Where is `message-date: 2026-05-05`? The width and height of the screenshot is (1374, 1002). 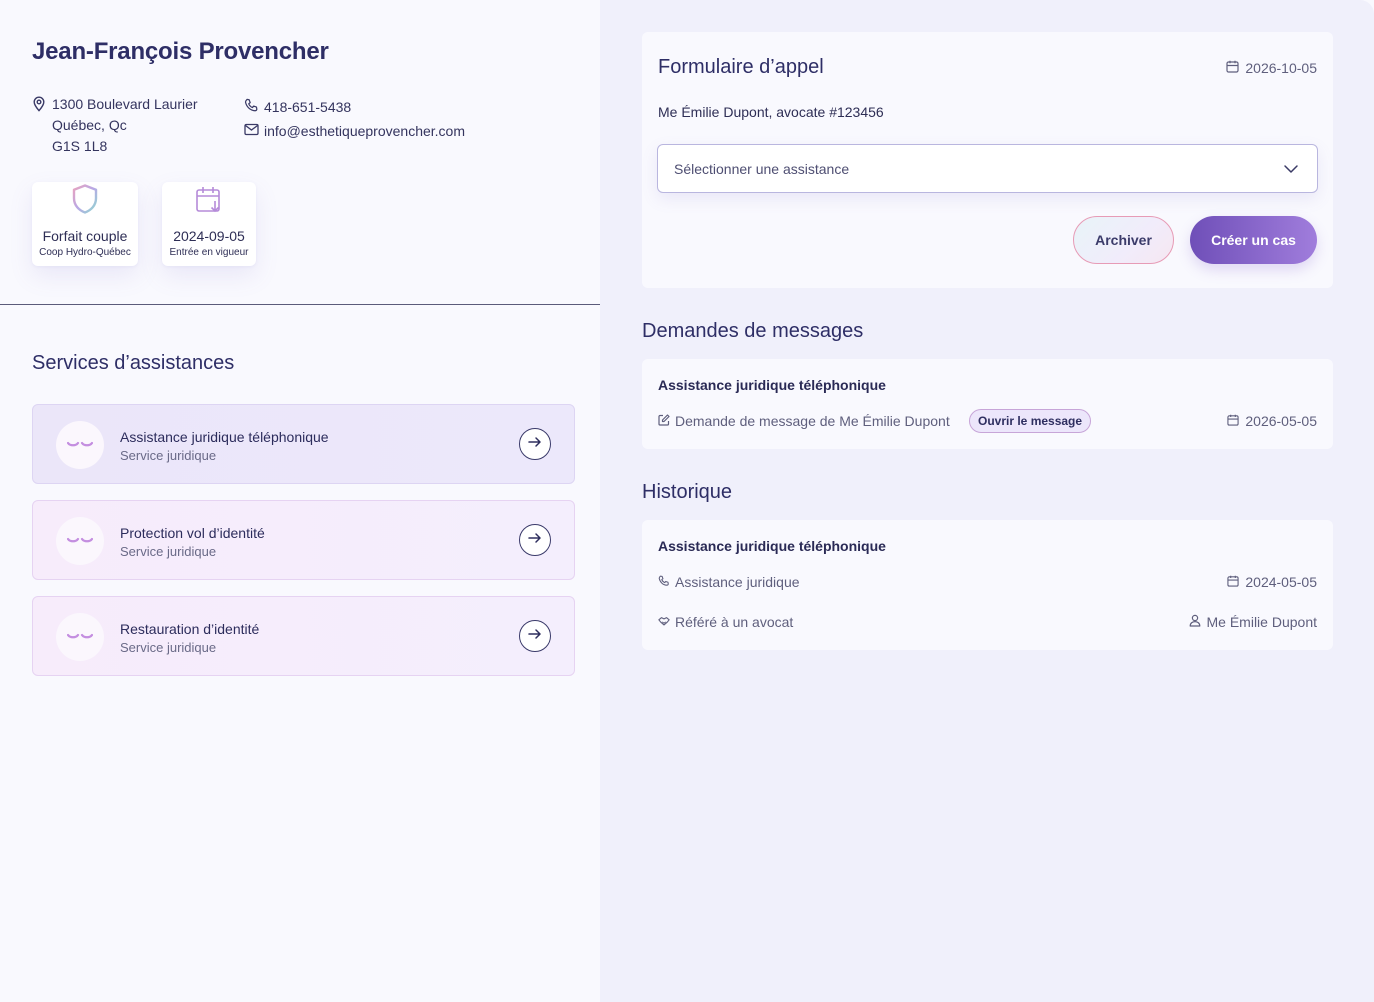
message-date: 2026-05-05 is located at coordinates (1272, 421).